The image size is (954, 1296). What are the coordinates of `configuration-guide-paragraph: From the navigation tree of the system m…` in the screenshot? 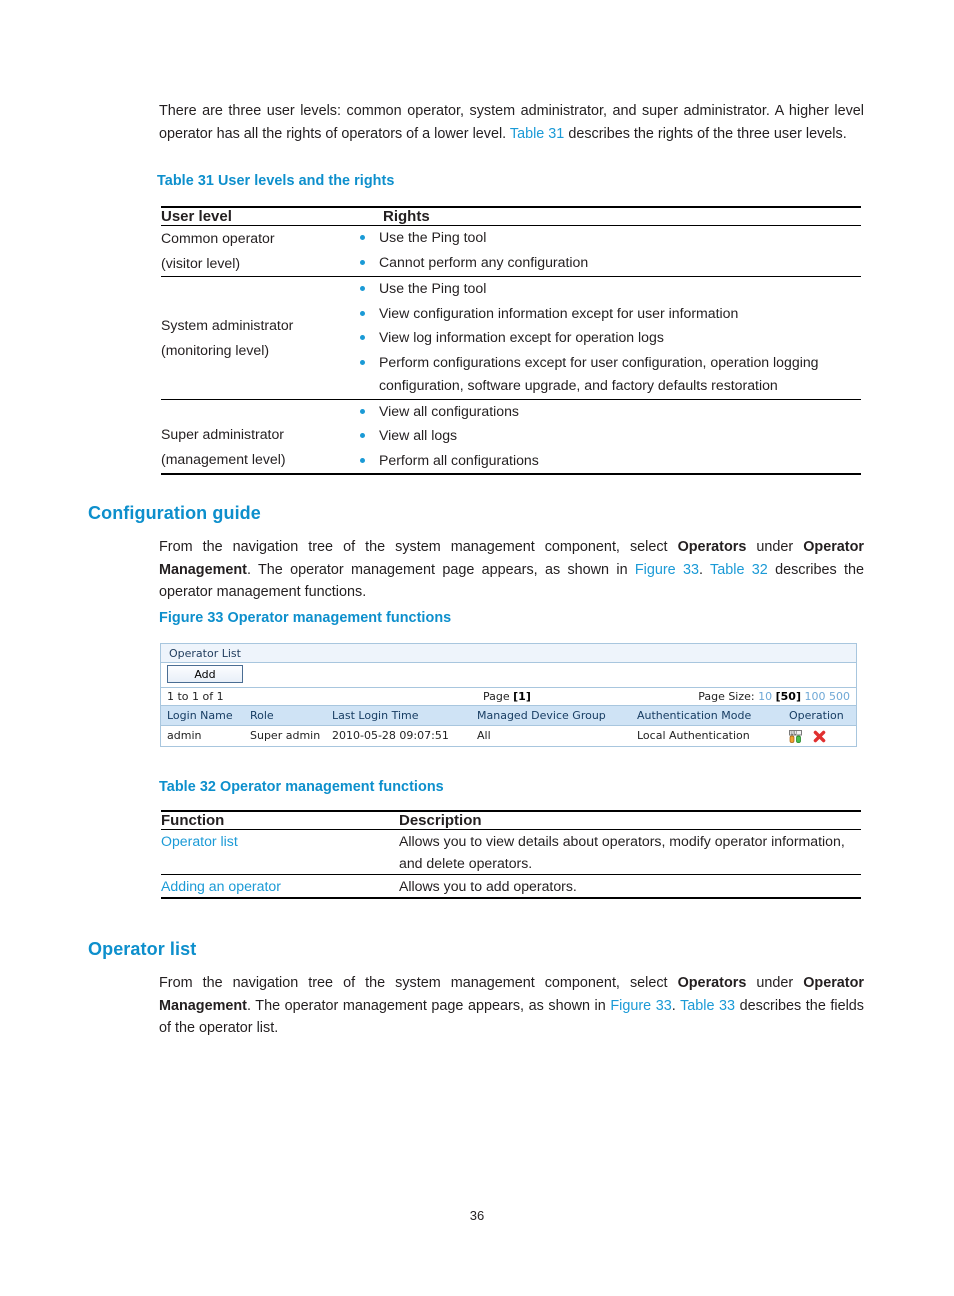 It's located at (511, 570).